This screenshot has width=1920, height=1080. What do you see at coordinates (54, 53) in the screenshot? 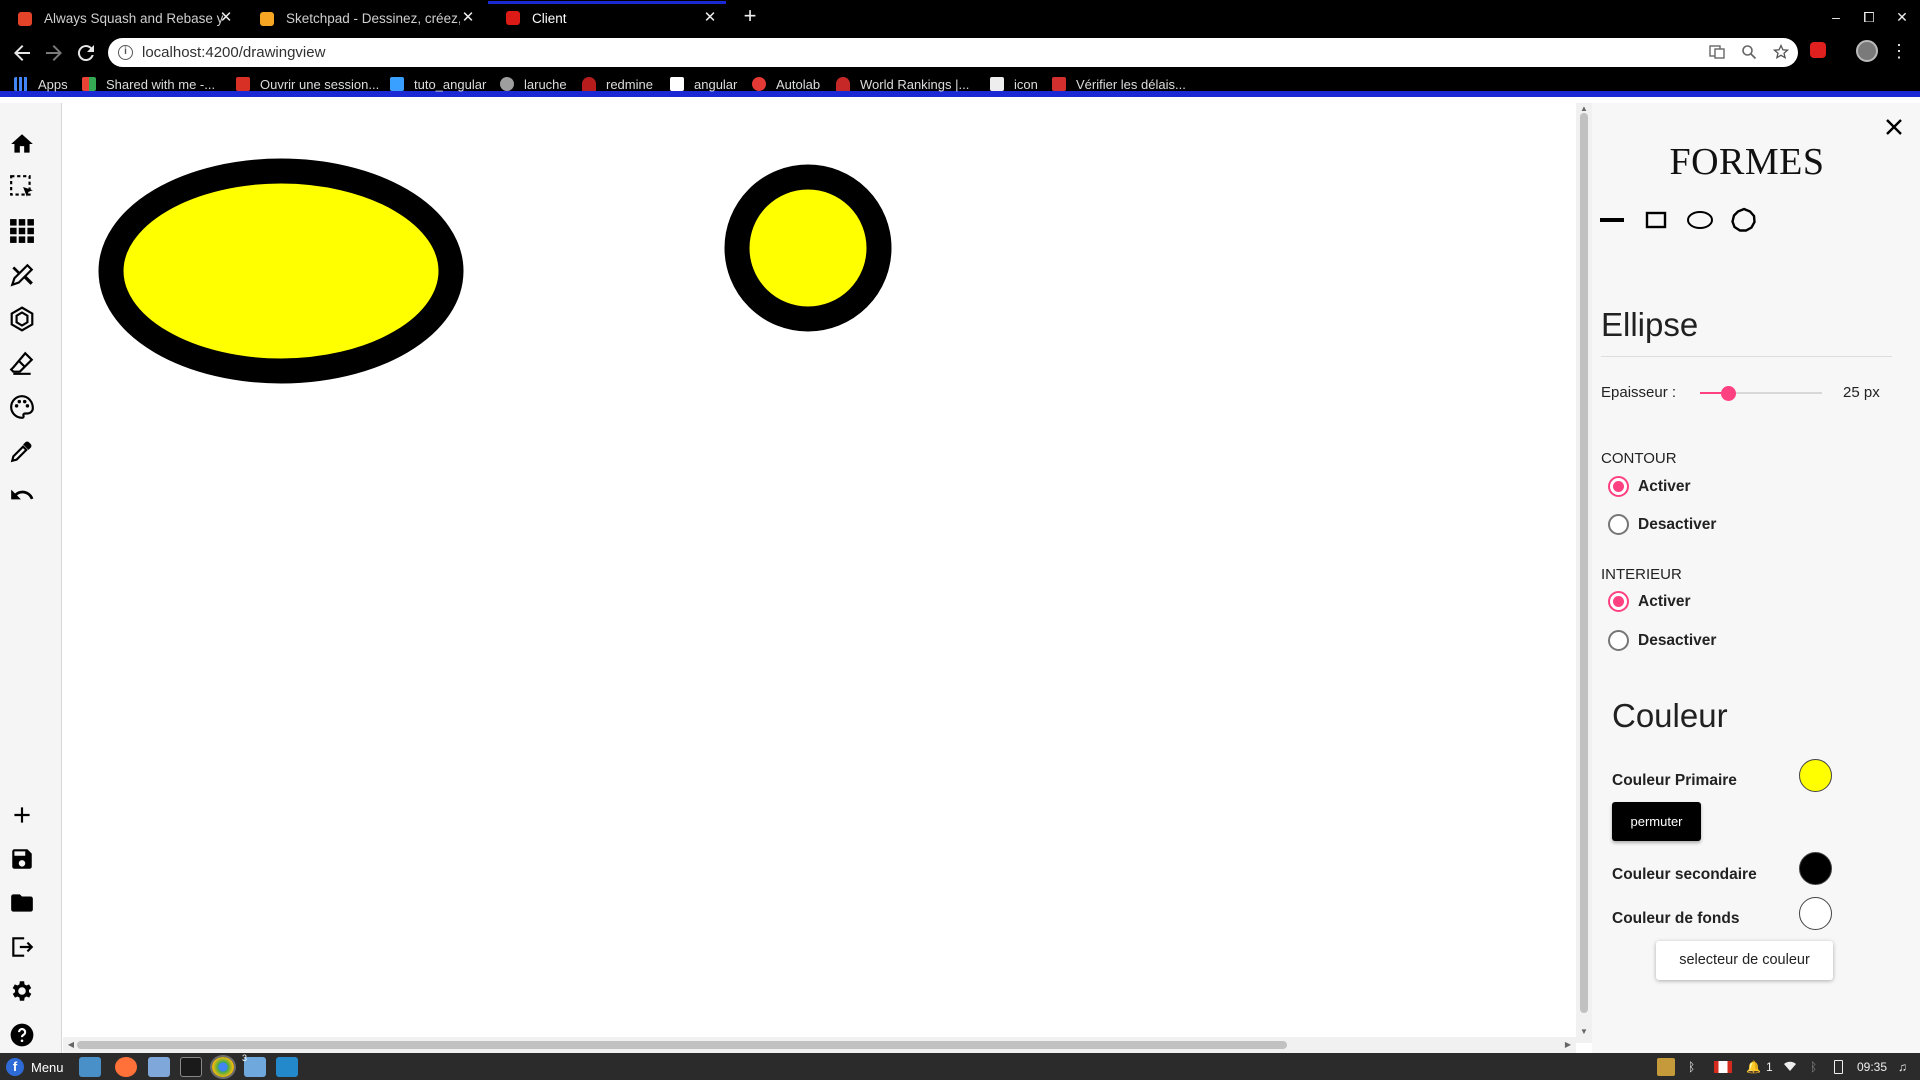
I see `forward-icon` at bounding box center [54, 53].